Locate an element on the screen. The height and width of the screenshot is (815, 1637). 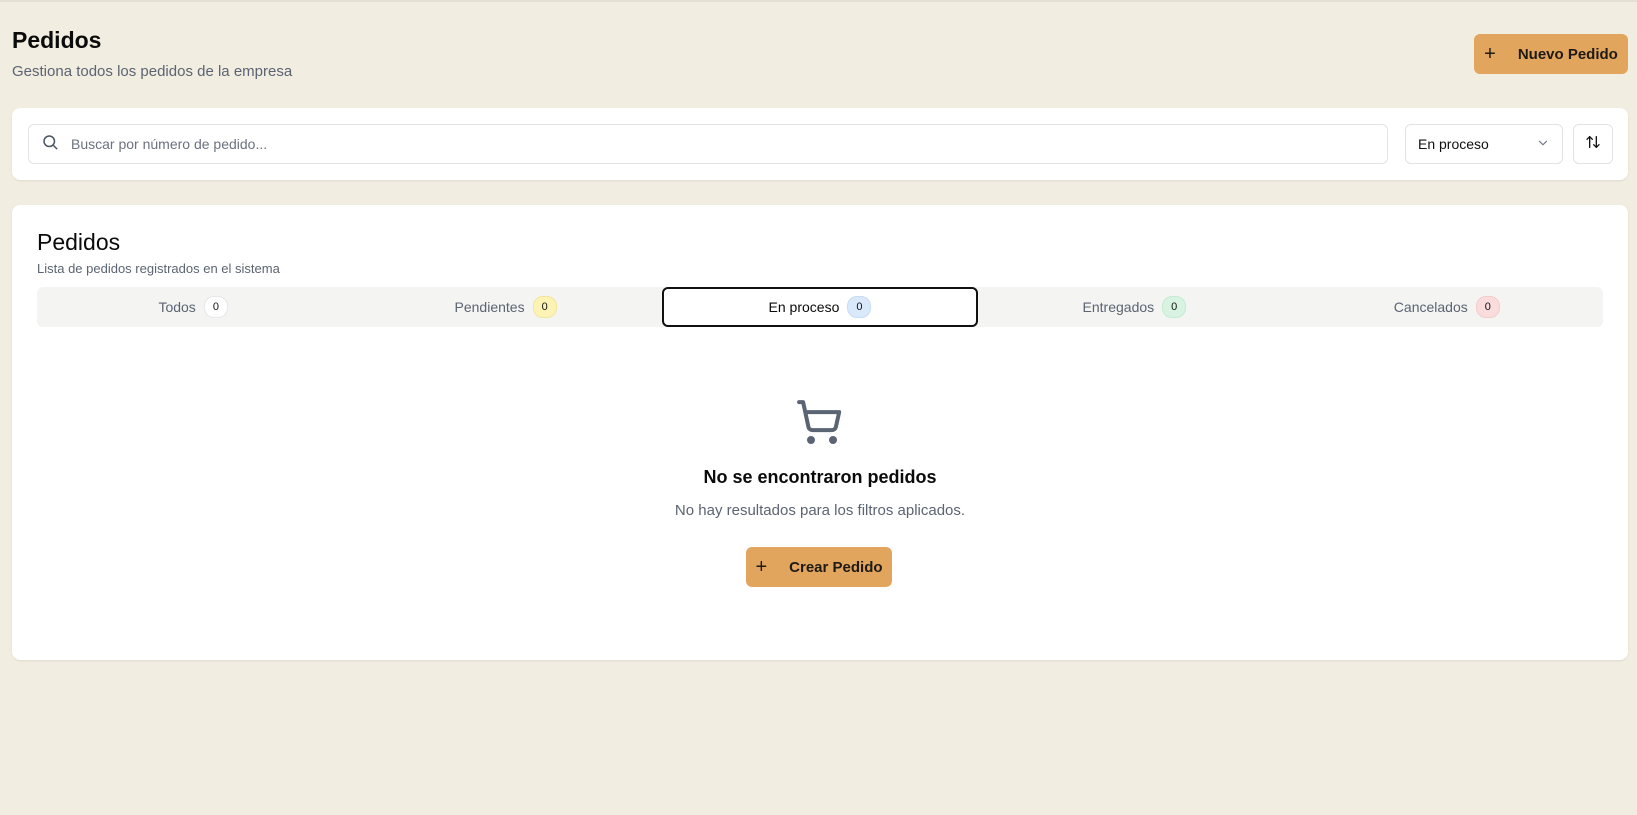
chevron-down-icon is located at coordinates (1543, 144).